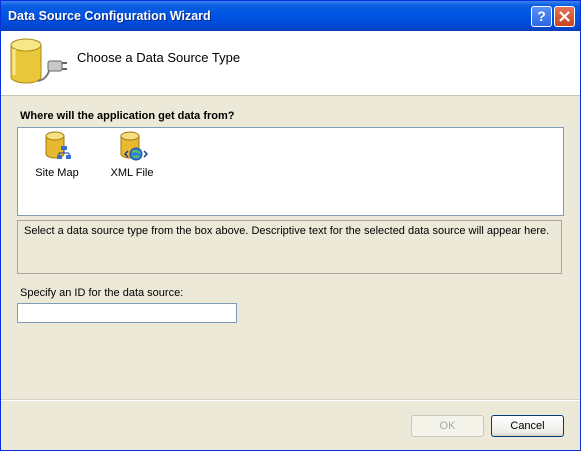  What do you see at coordinates (290, 400) in the screenshot?
I see `footer-divider` at bounding box center [290, 400].